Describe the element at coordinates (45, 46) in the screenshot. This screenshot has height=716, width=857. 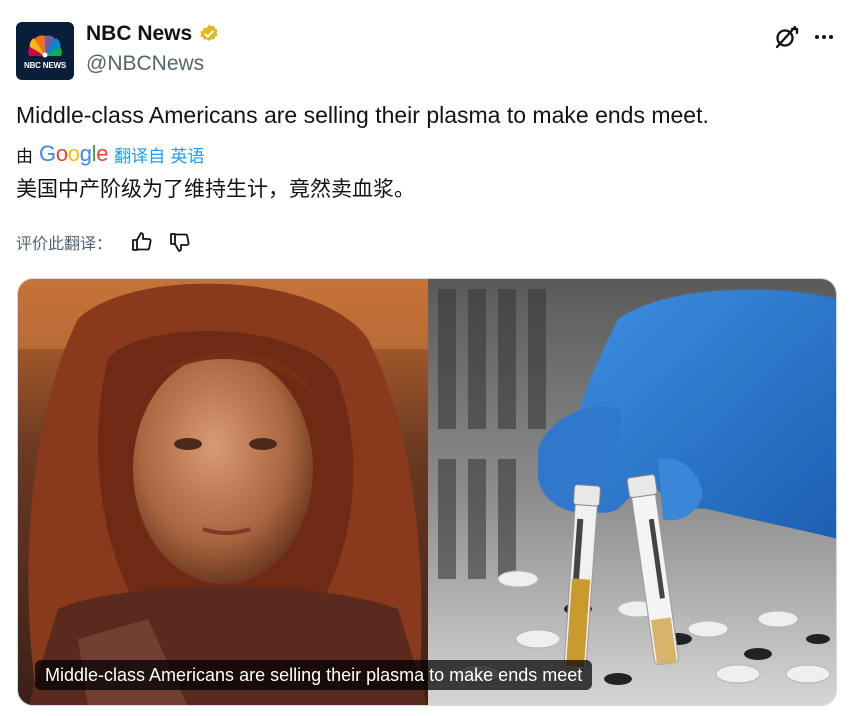
I see `nbc-peacock-logo` at that location.